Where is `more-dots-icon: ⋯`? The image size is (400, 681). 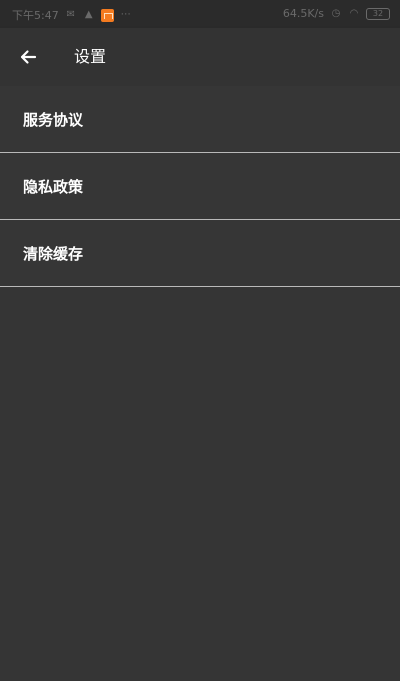
more-dots-icon: ⋯ is located at coordinates (125, 14).